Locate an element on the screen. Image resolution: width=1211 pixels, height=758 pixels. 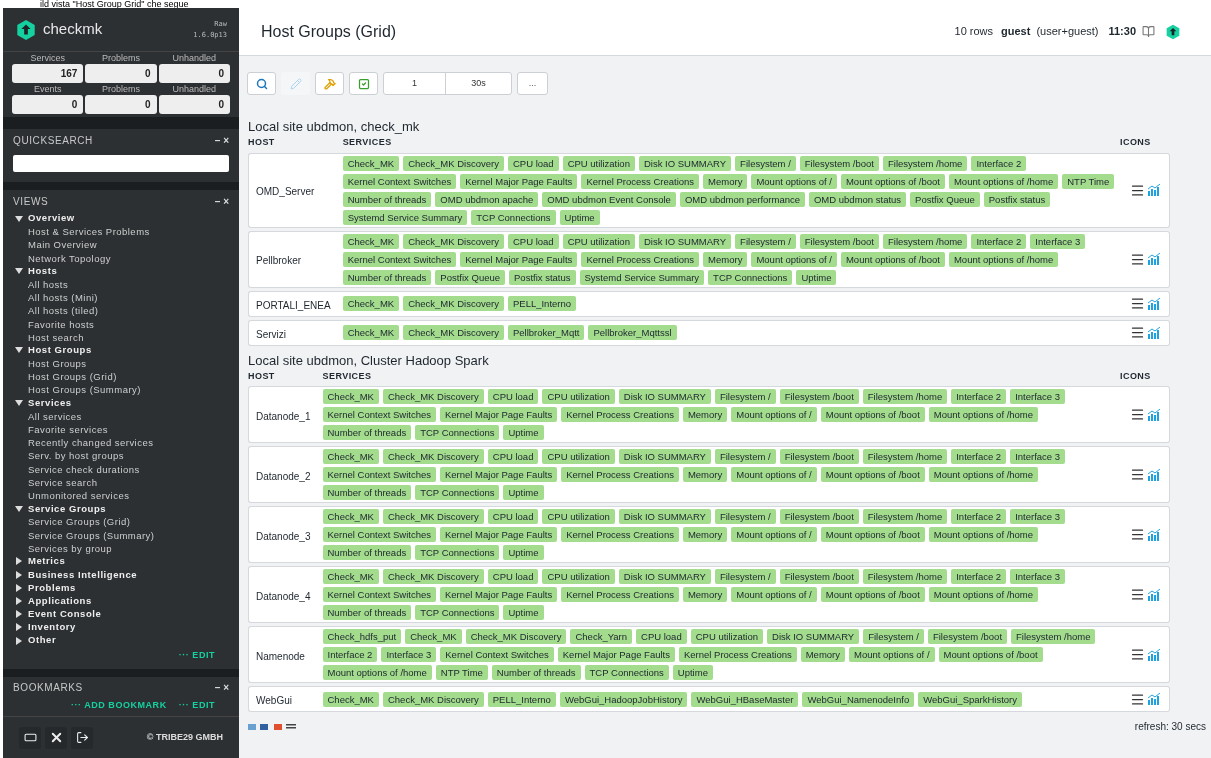
service-tag: Check_Yarn is located at coordinates (601, 636).